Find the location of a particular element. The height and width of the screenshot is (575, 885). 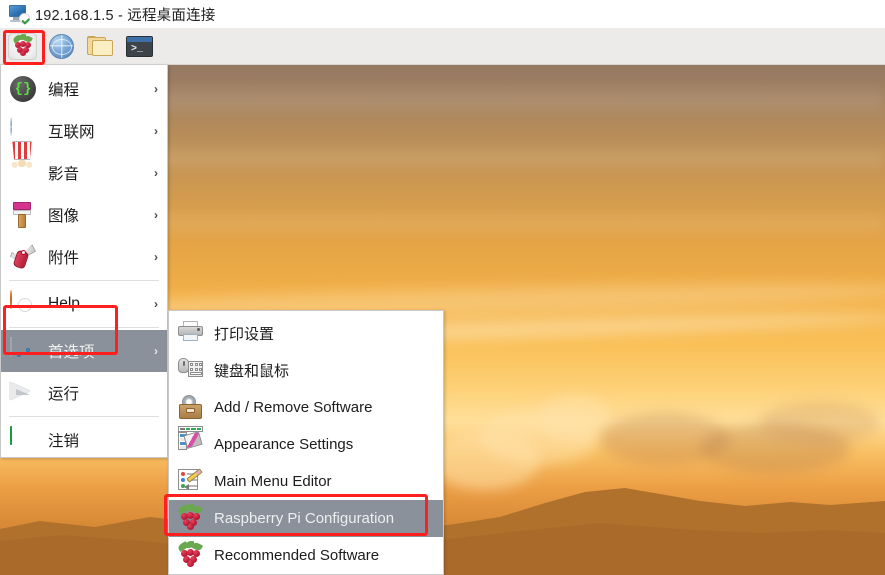

keyboard-mouse-icon is located at coordinates (190, 370).